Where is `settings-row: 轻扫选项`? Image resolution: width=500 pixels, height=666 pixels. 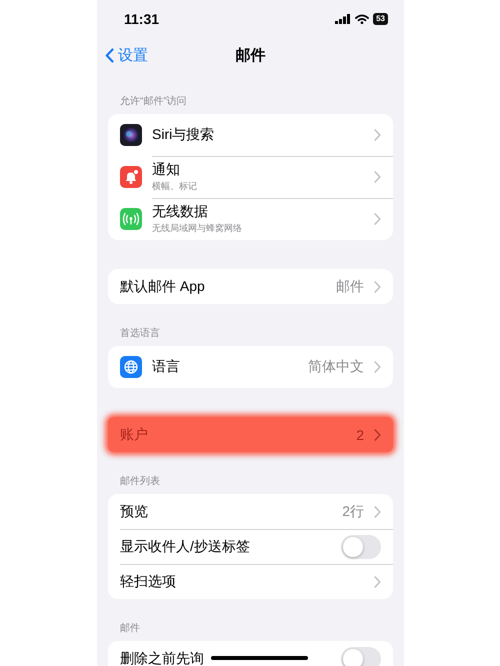 settings-row: 轻扫选项 is located at coordinates (250, 581).